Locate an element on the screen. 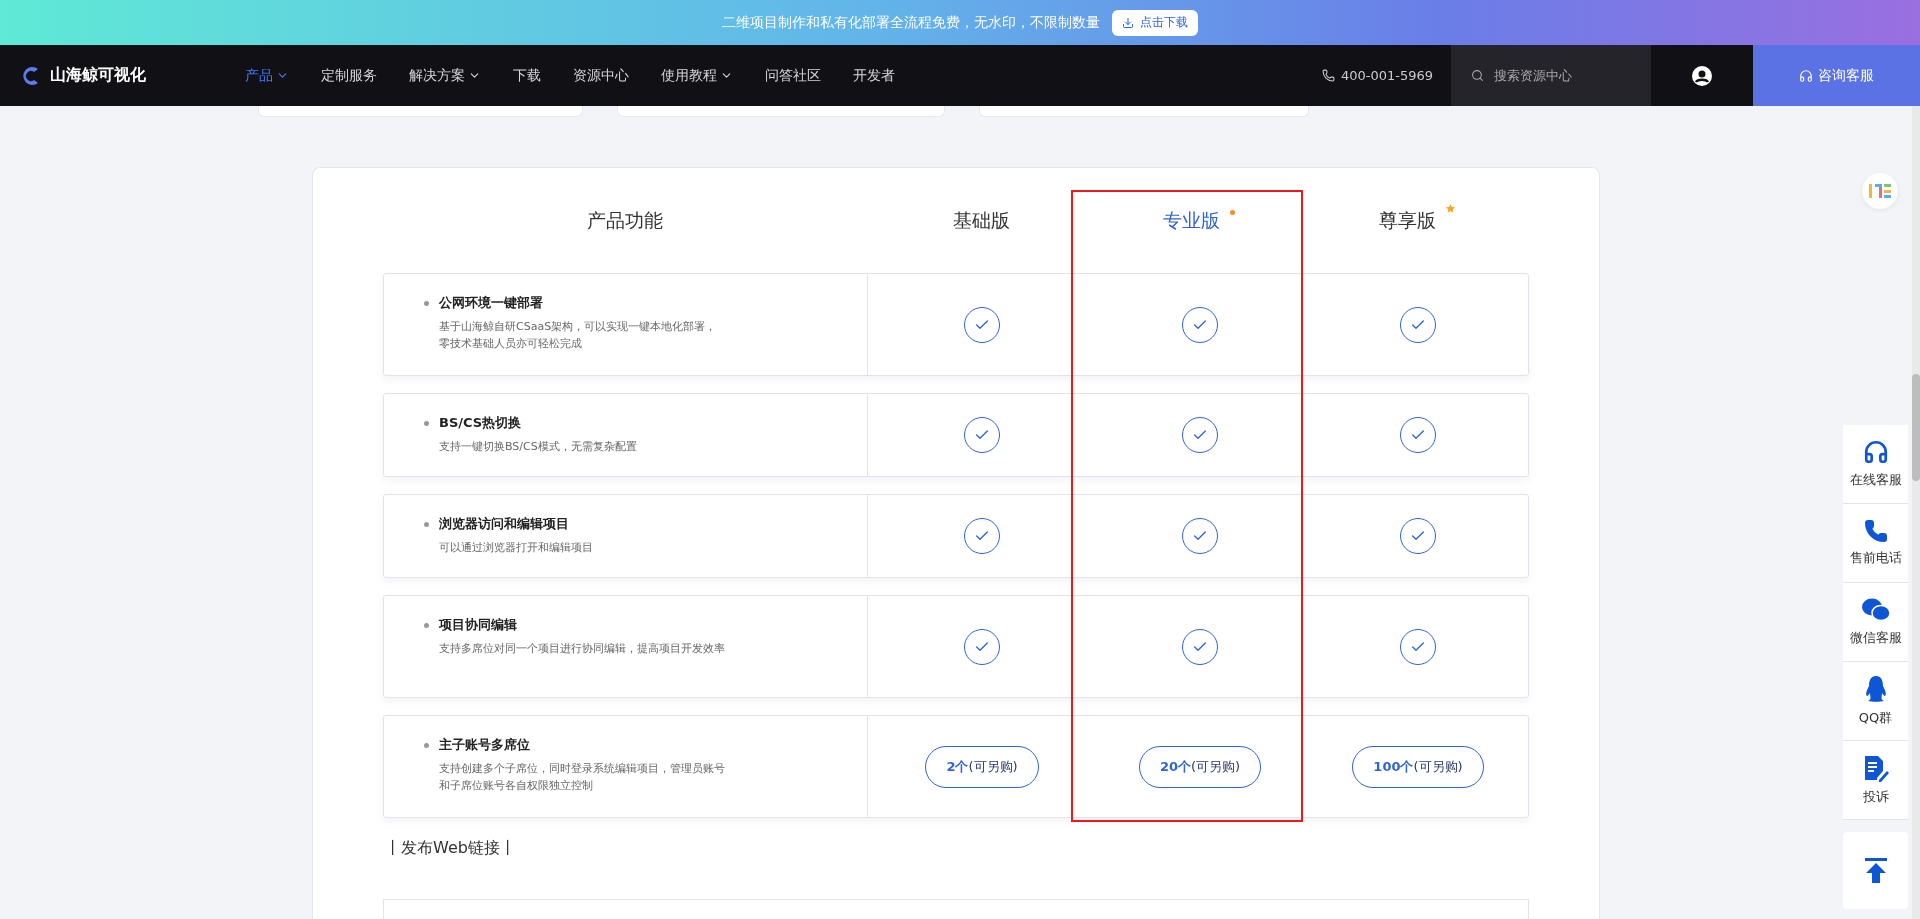 This screenshot has width=1920, height=919. search-icon is located at coordinates (1477, 75).